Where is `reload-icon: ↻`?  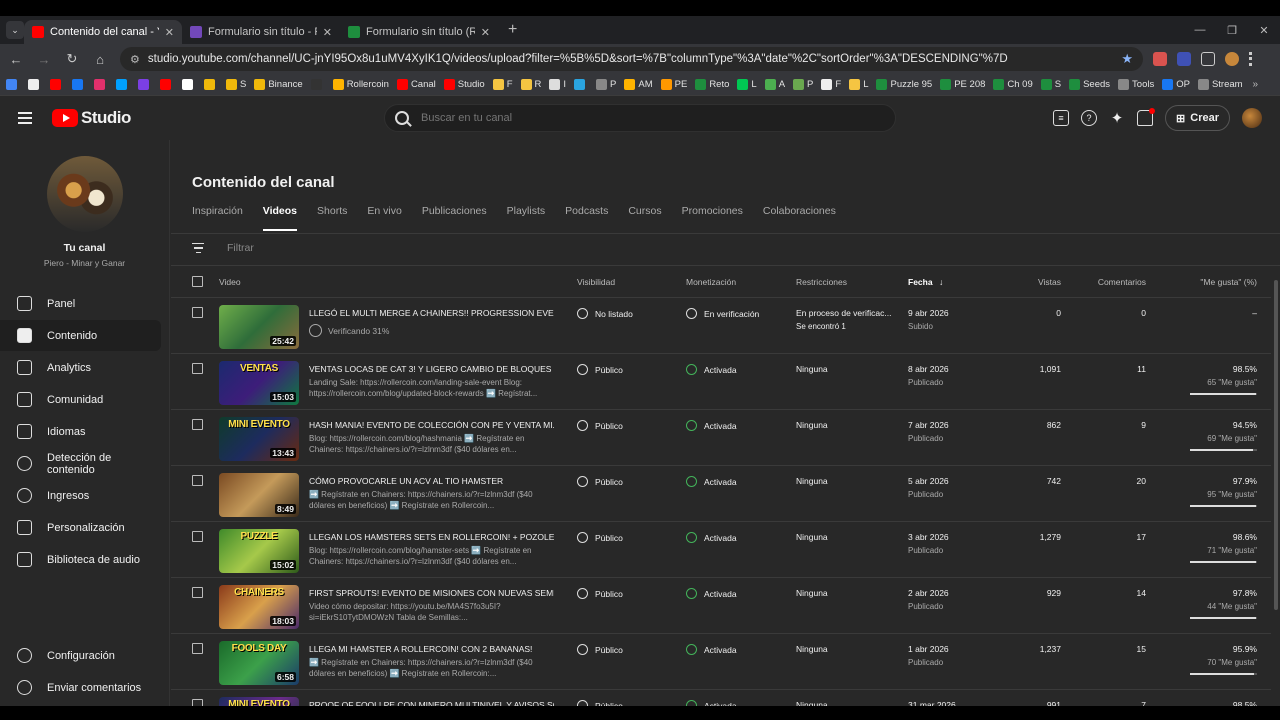
reload-icon: ↻ is located at coordinates (72, 59).